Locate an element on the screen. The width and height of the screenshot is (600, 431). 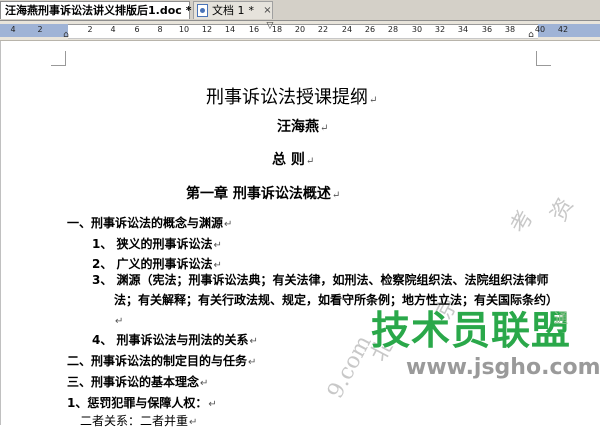
watermark-text: 考 is located at coordinates (522, 222).